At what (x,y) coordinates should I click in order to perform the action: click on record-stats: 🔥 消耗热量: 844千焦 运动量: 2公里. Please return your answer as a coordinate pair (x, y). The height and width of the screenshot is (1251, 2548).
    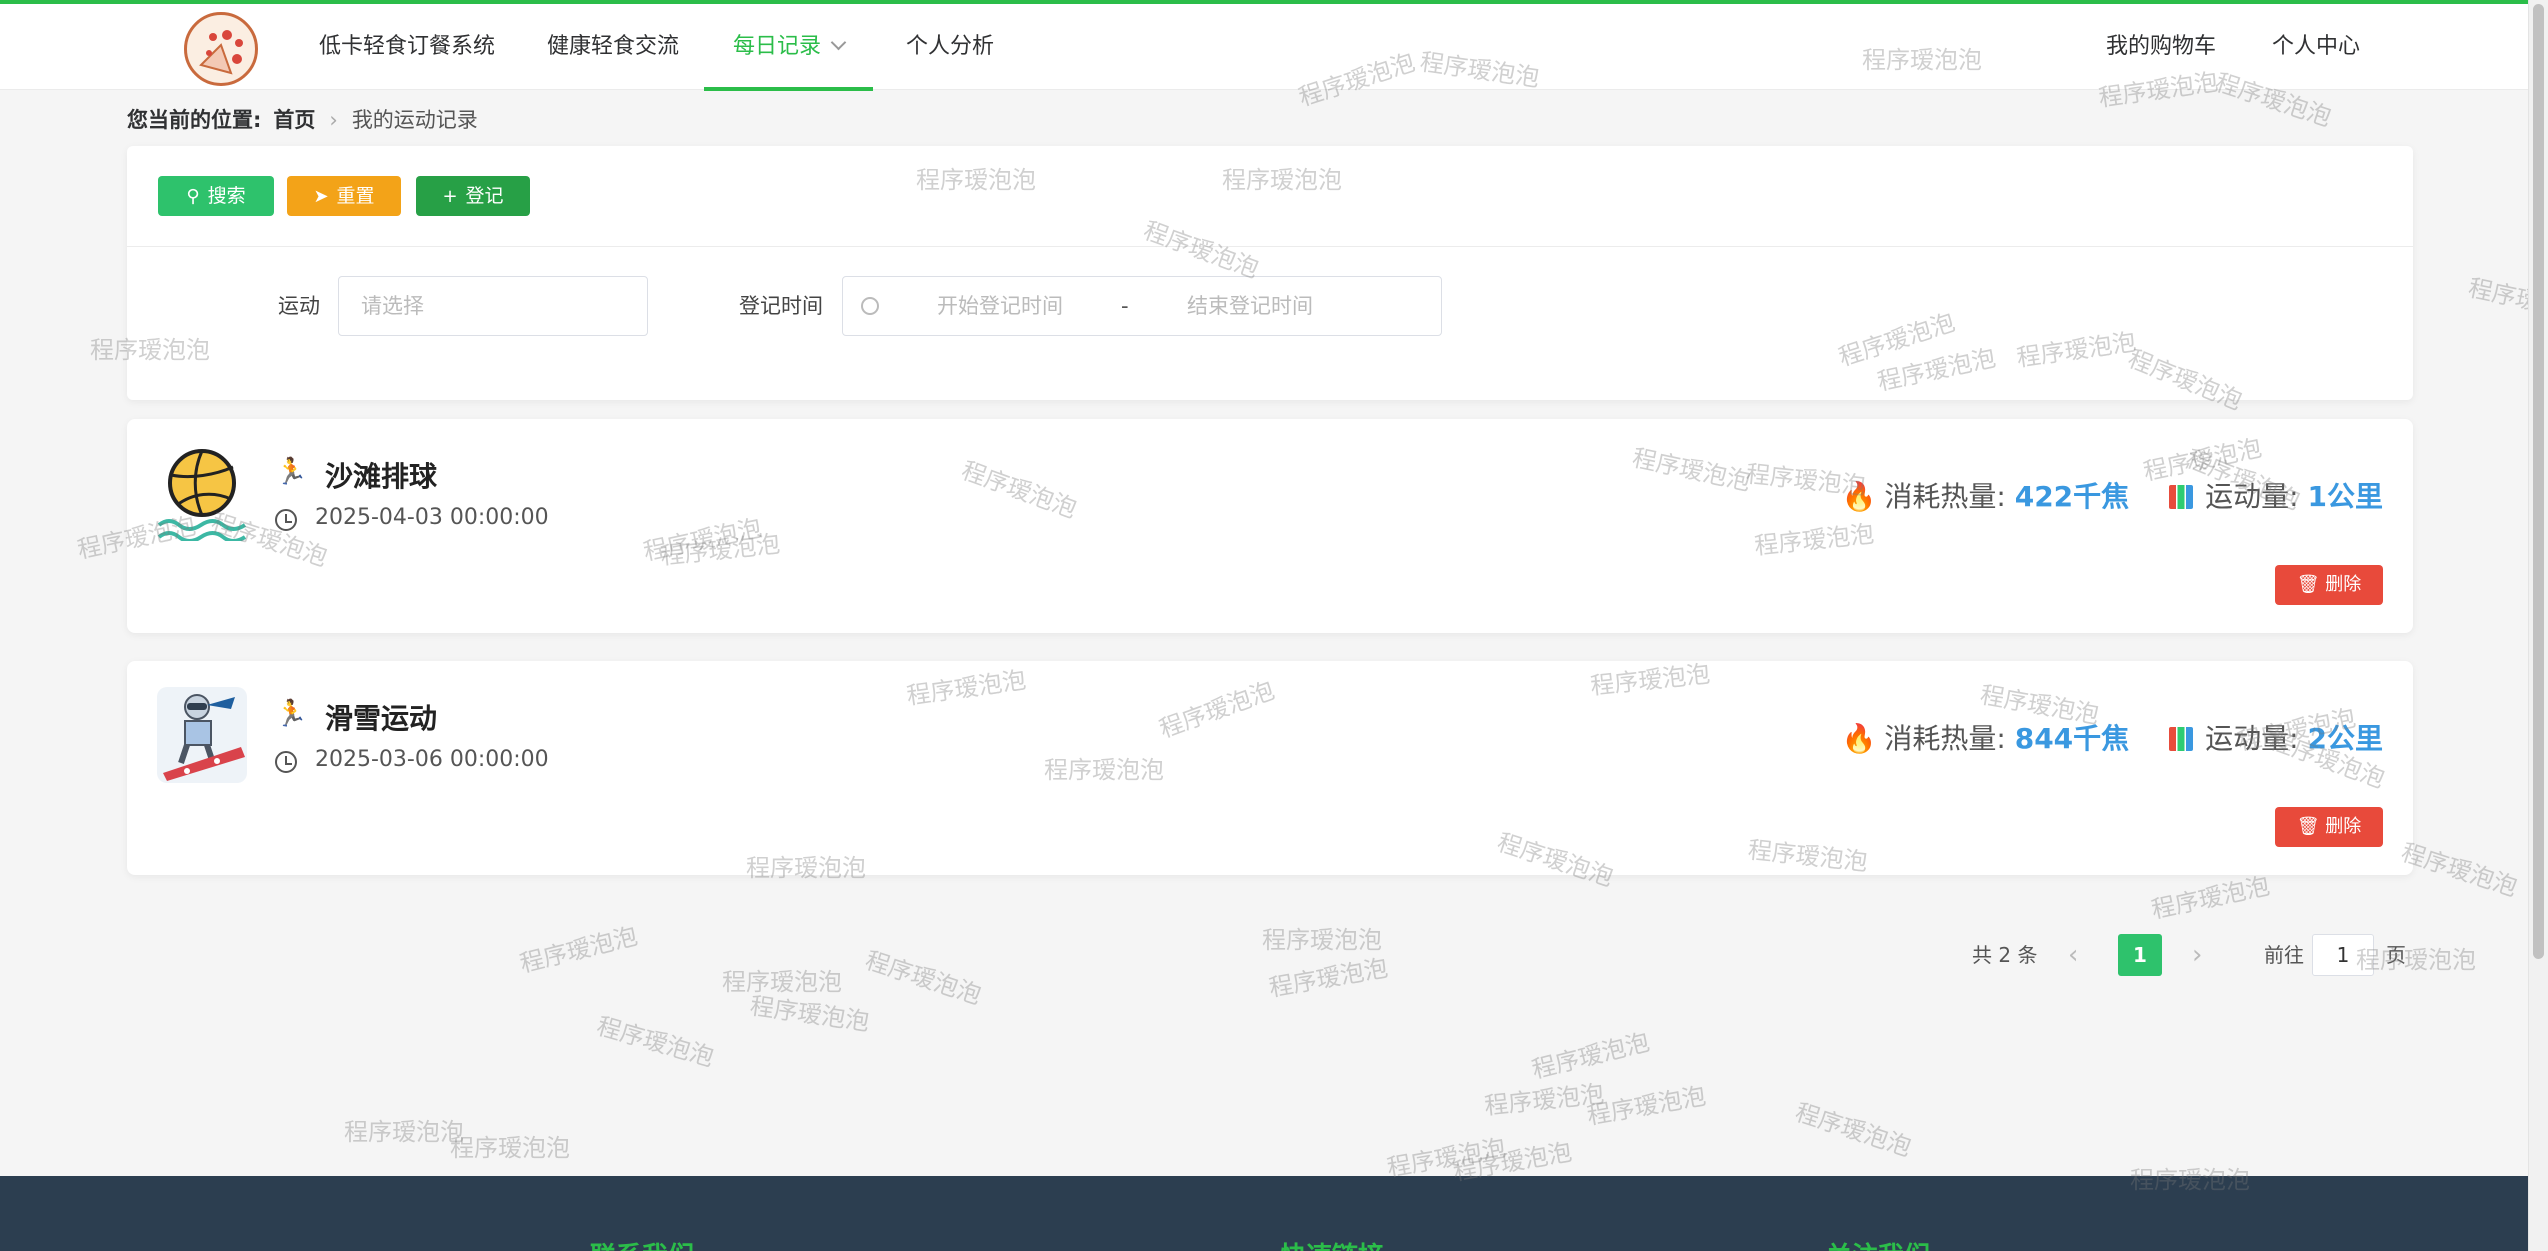
    Looking at the image, I should click on (2112, 738).